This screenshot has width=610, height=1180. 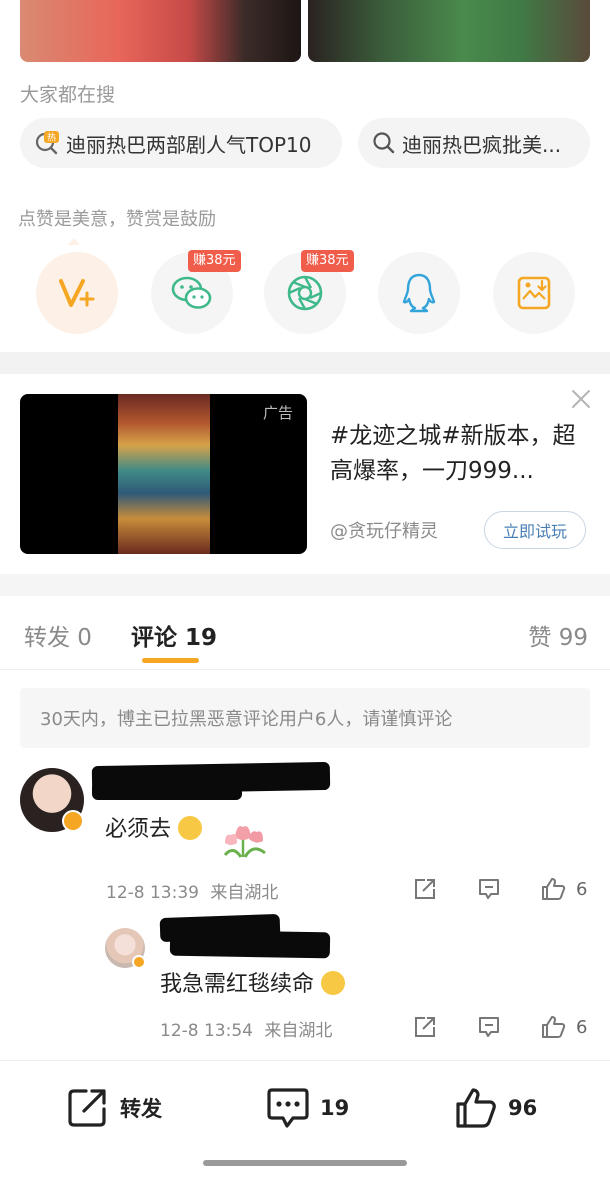 I want to click on search-section-label: 大家都在搜, so click(x=68, y=95).